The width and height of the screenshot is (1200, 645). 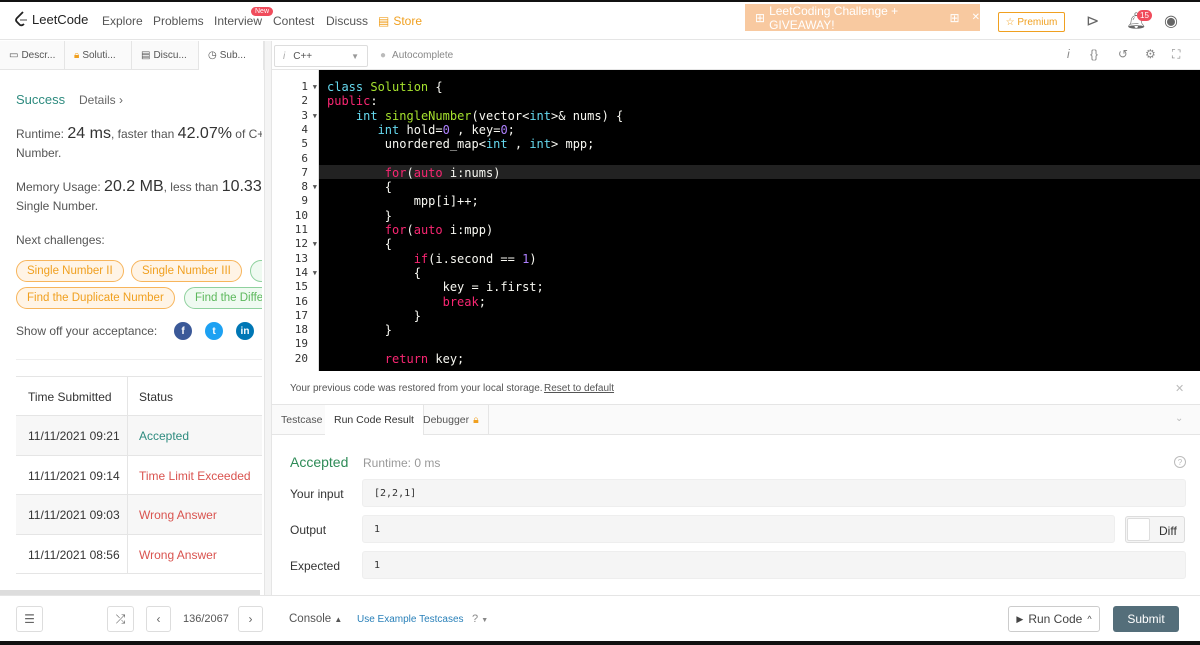 I want to click on table-row: 11/11/2021 08:56 Wrong Answer, so click(x=139, y=554).